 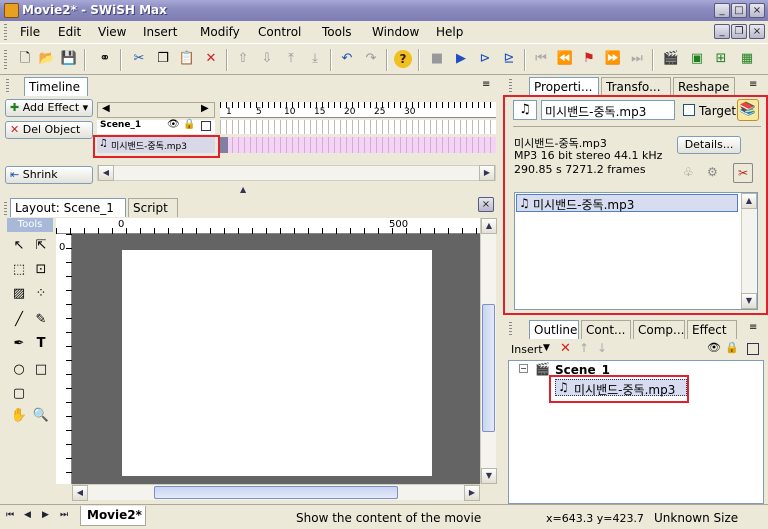 I want to click on minimize-button: _, so click(x=722, y=10).